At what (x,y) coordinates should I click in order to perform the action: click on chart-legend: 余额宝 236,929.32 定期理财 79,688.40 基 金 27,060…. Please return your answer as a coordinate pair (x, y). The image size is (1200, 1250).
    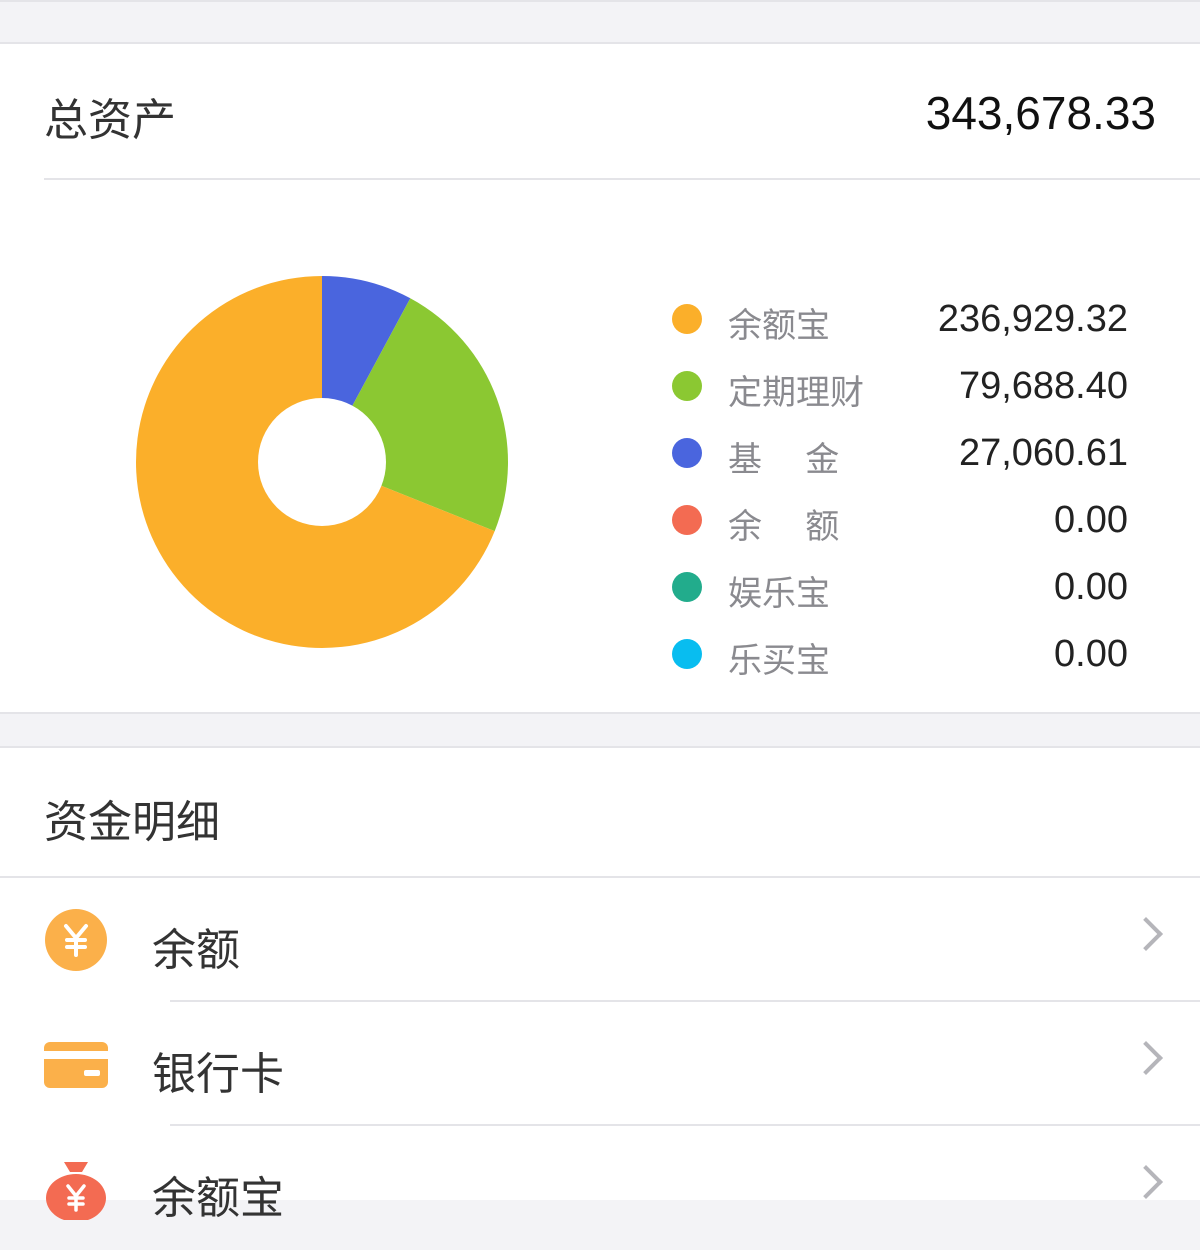
    Looking at the image, I should click on (900, 485).